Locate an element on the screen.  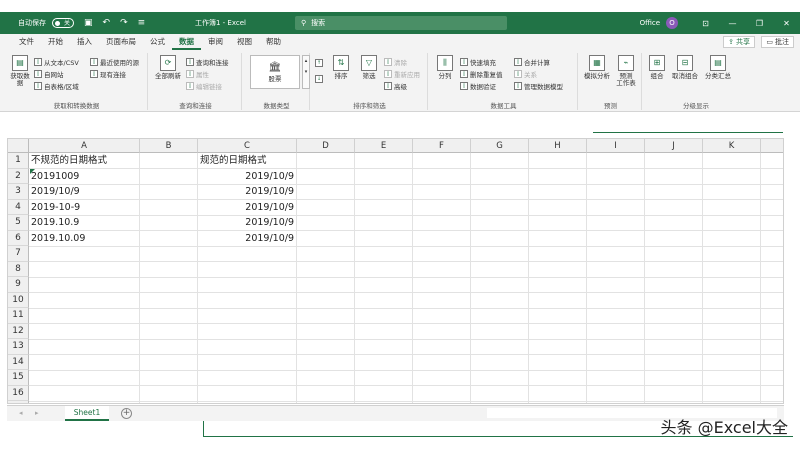
get-data-button: ▤ 获取数据 is located at coordinates (20, 71).